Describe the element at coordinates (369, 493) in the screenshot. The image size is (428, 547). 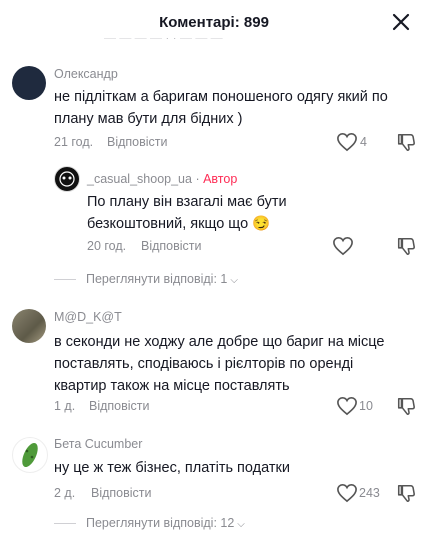
I see `like-count: 243` at that location.